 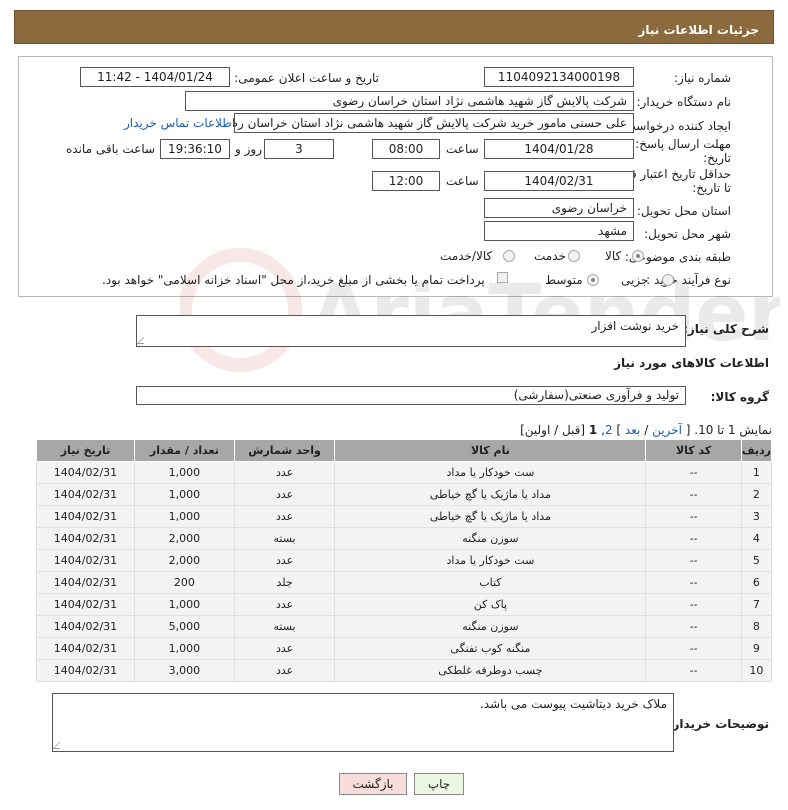 I want to click on page-title: جزئیات اطلاعات نیاز, so click(x=698, y=30).